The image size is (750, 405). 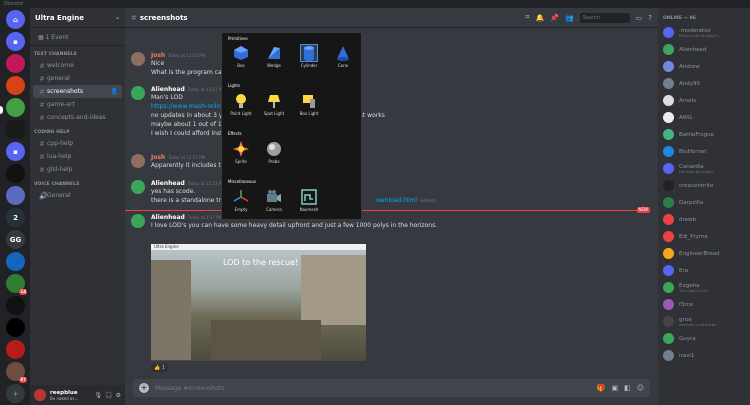 What do you see at coordinates (241, 104) in the screenshot?
I see `palette-point-light: Point Light` at bounding box center [241, 104].